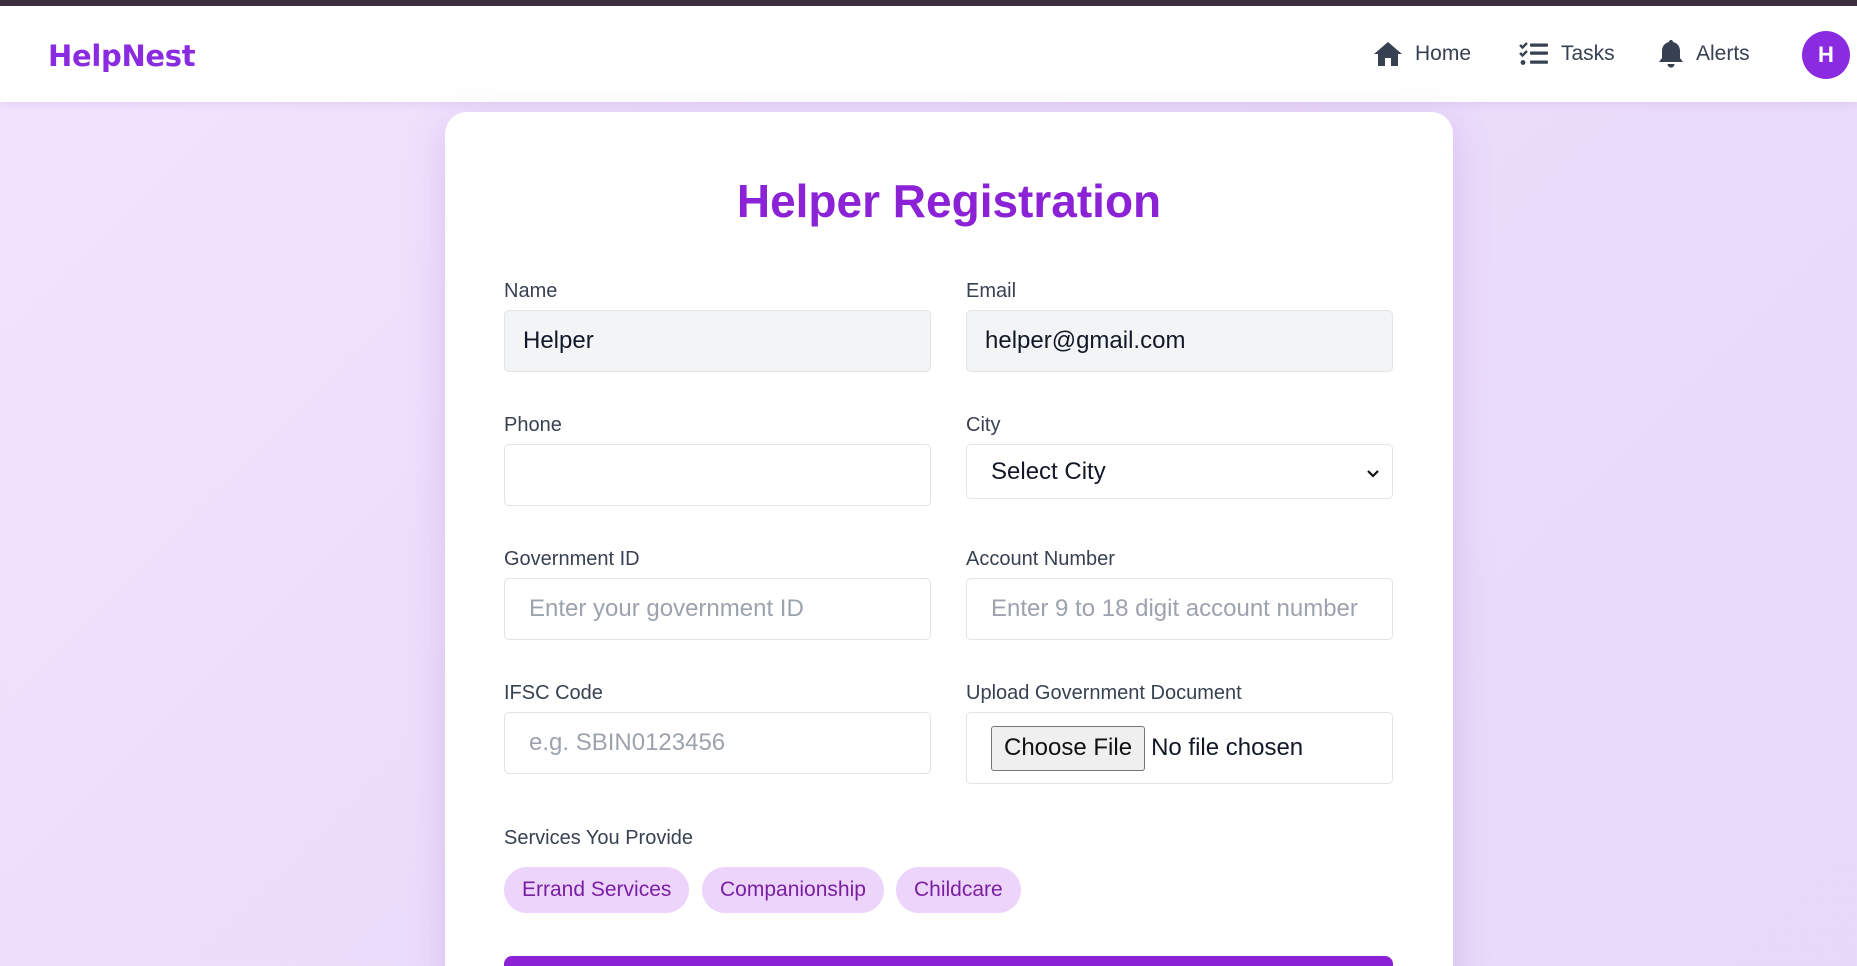 The image size is (1857, 966). I want to click on ifsc-placeholder: e.g. SBIN0123456, so click(627, 742).